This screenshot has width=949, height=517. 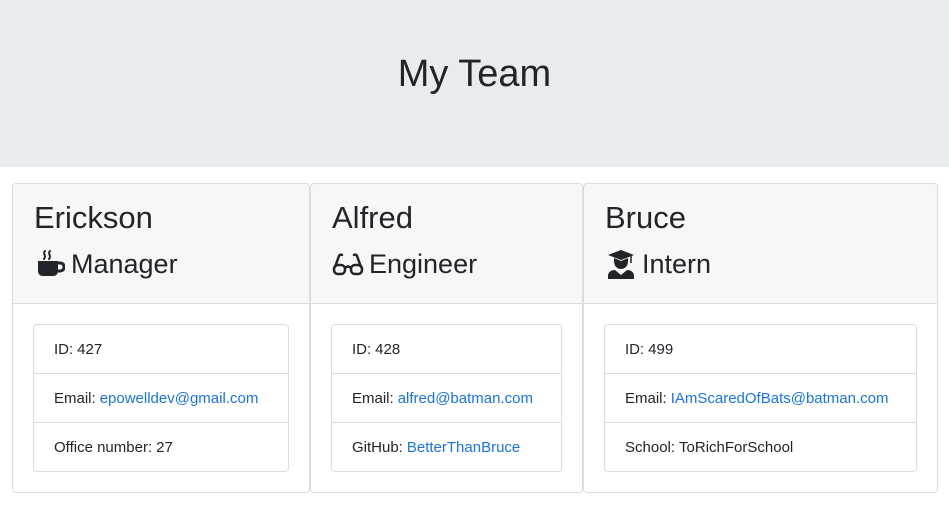 I want to click on role-label: Intern, so click(x=677, y=264).